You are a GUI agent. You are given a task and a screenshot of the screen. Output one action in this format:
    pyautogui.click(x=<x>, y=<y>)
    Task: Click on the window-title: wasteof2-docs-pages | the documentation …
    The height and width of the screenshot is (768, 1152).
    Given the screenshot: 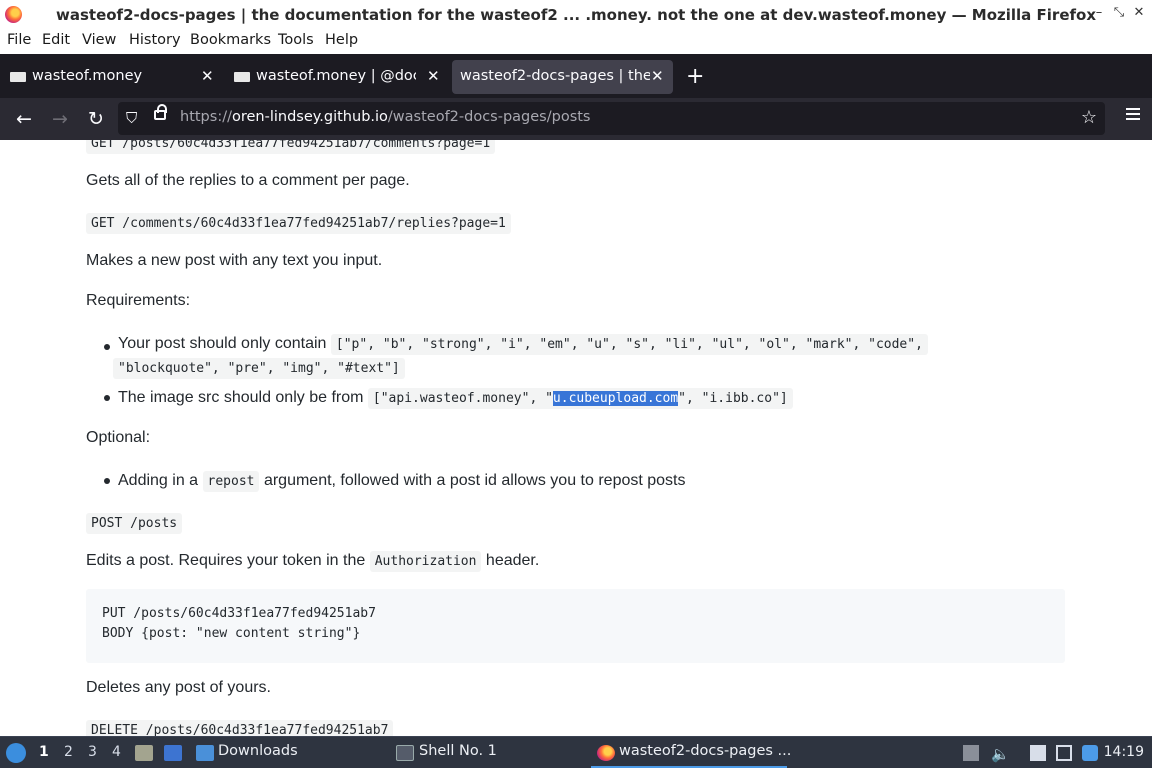 What is the action you would take?
    pyautogui.click(x=575, y=15)
    